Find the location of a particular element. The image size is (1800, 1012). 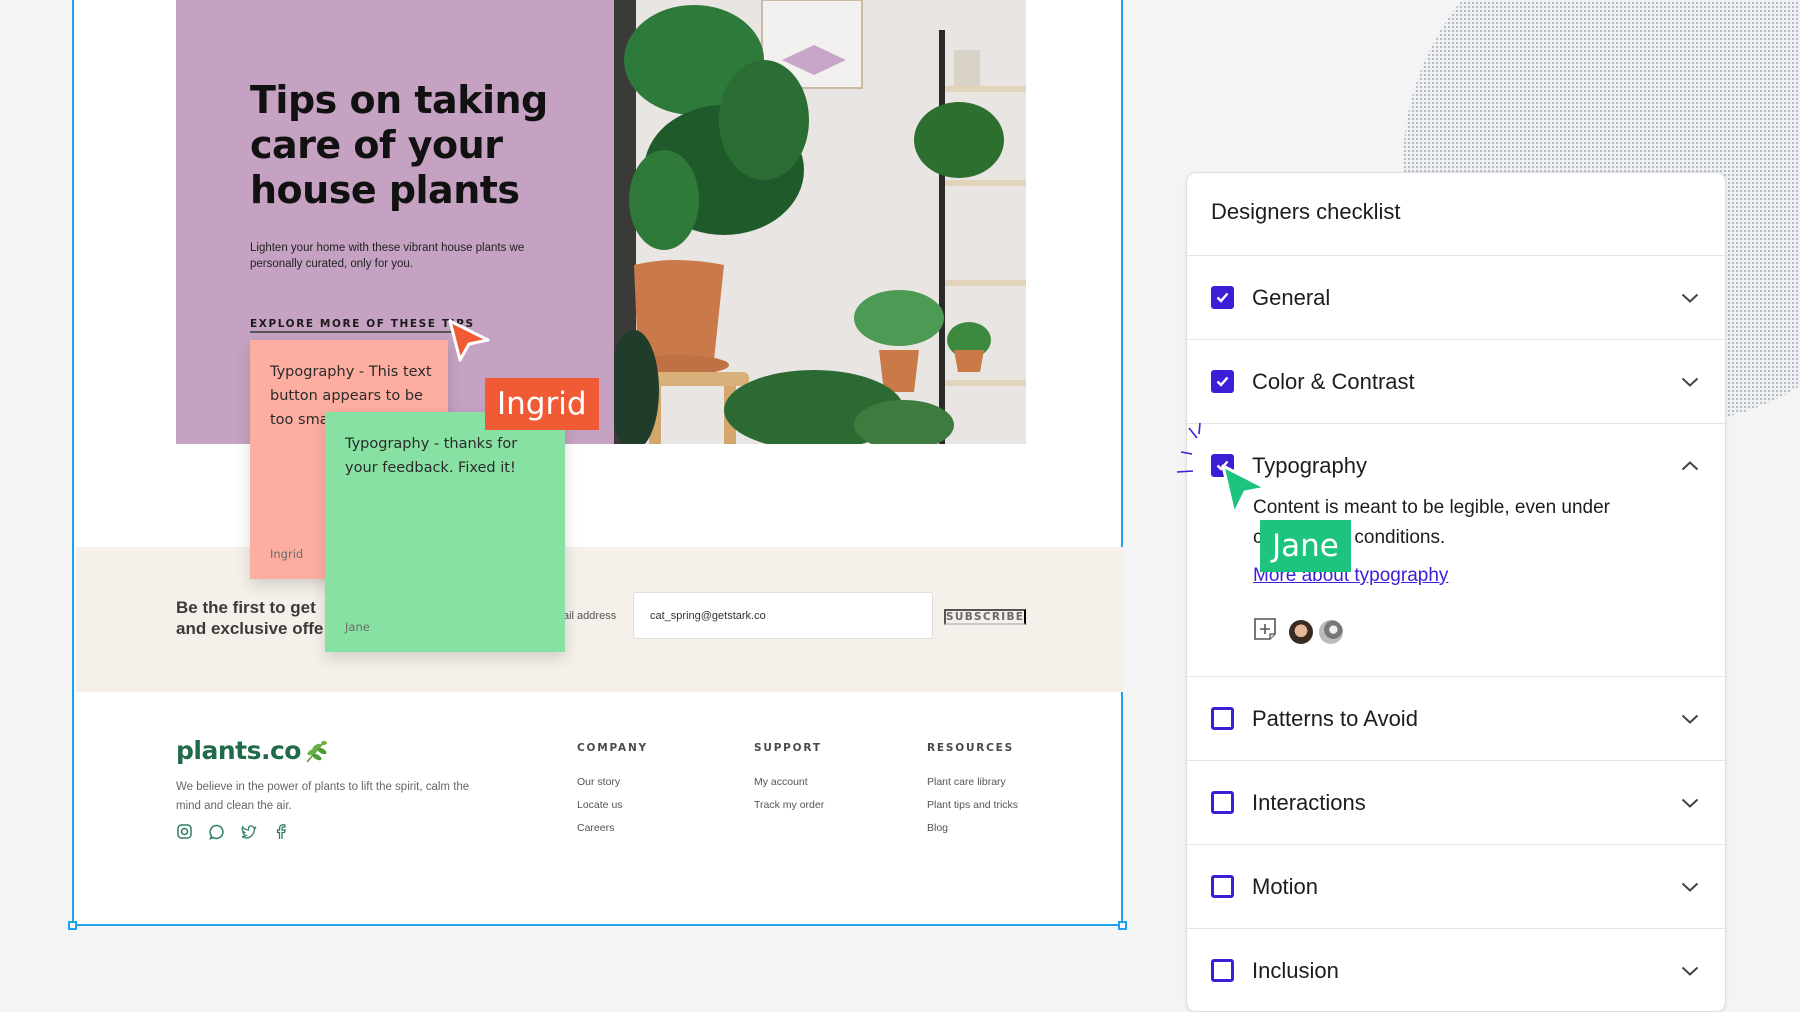

footer-heading-resources: RESOURCES is located at coordinates (970, 748).